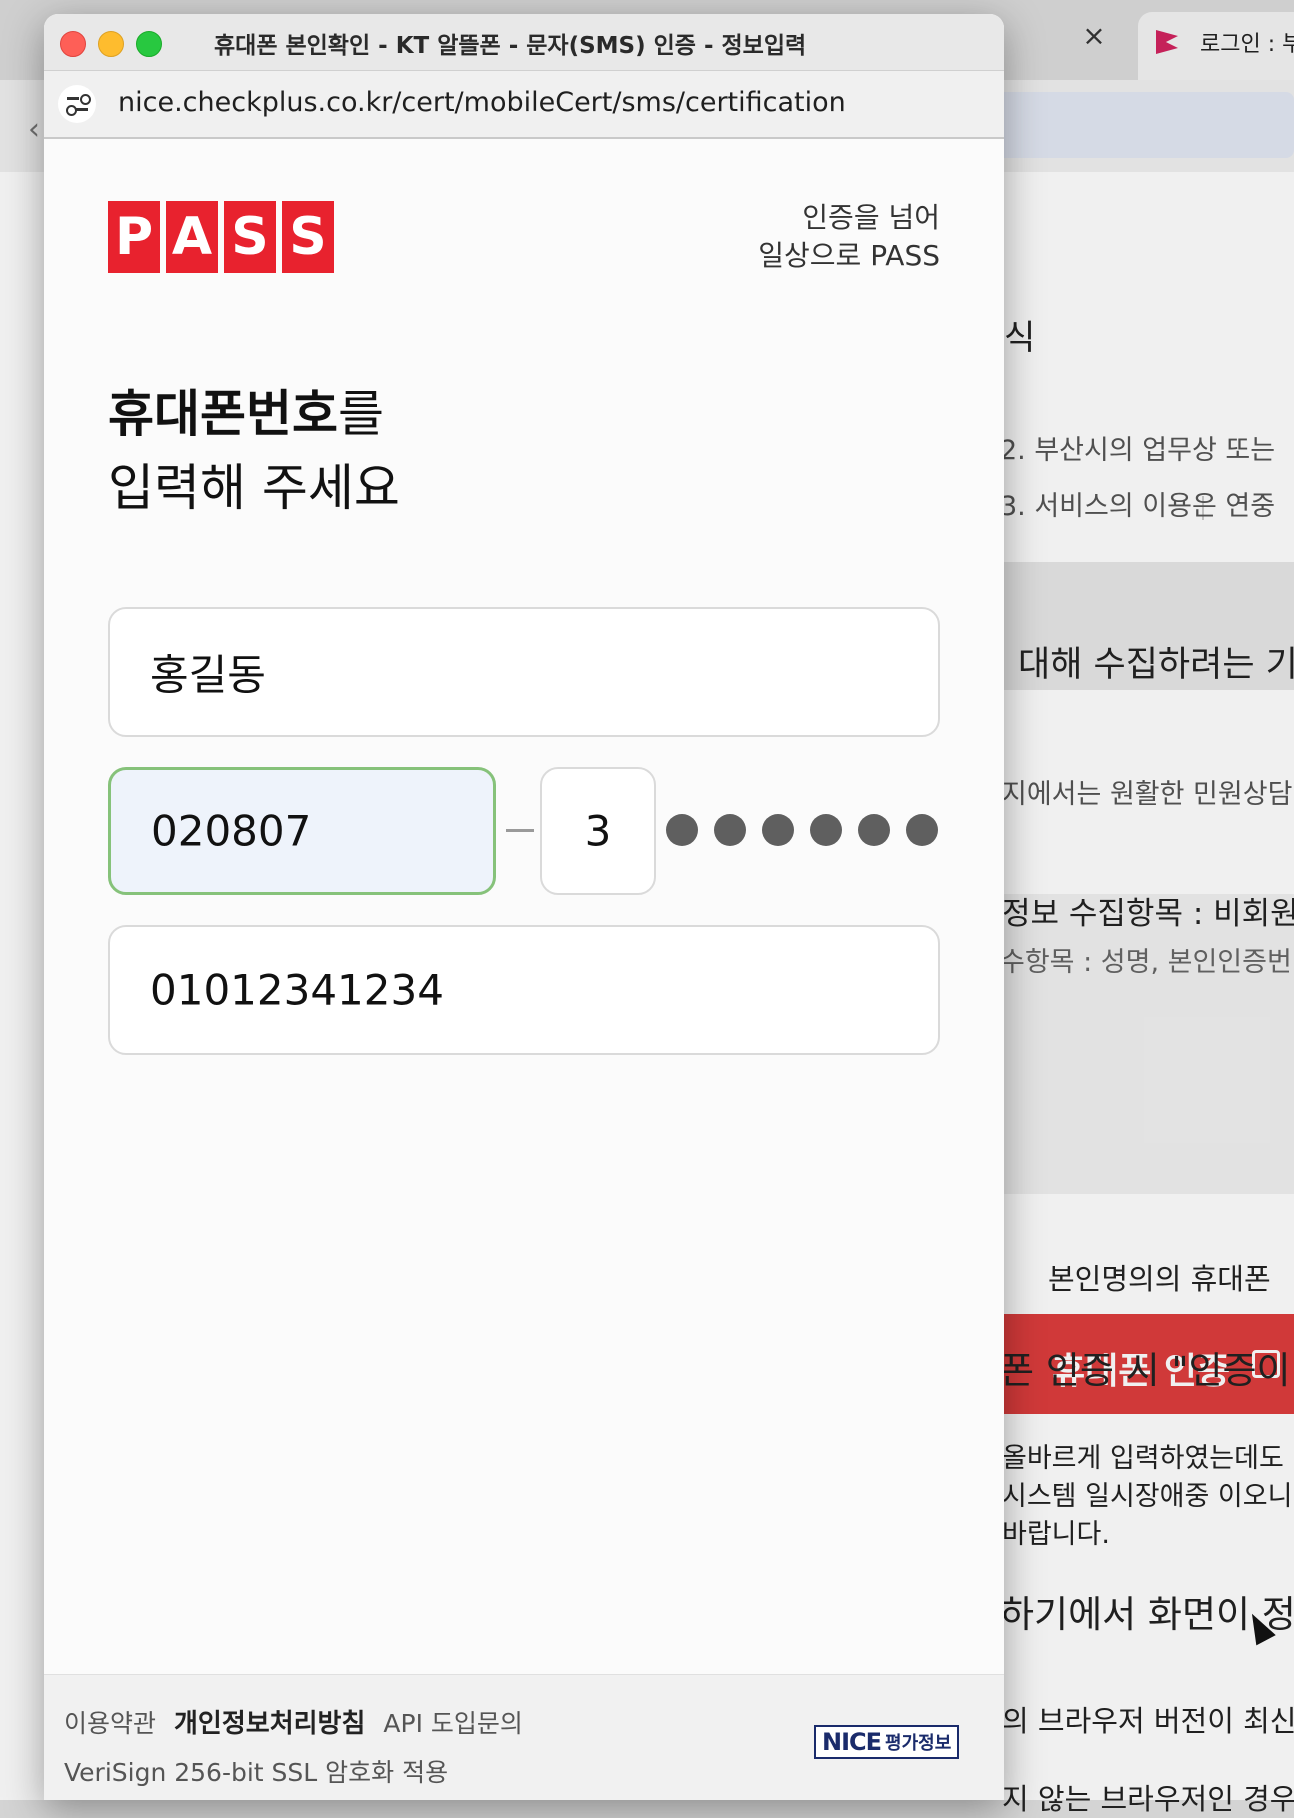 This screenshot has height=1818, width=1294. Describe the element at coordinates (149, 44) in the screenshot. I see `window-maximize-button` at that location.